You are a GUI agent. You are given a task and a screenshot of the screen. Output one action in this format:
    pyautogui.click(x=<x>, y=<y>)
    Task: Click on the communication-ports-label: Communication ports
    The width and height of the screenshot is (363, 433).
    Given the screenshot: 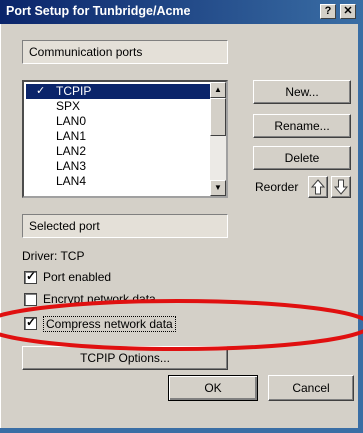 What is the action you would take?
    pyautogui.click(x=86, y=52)
    